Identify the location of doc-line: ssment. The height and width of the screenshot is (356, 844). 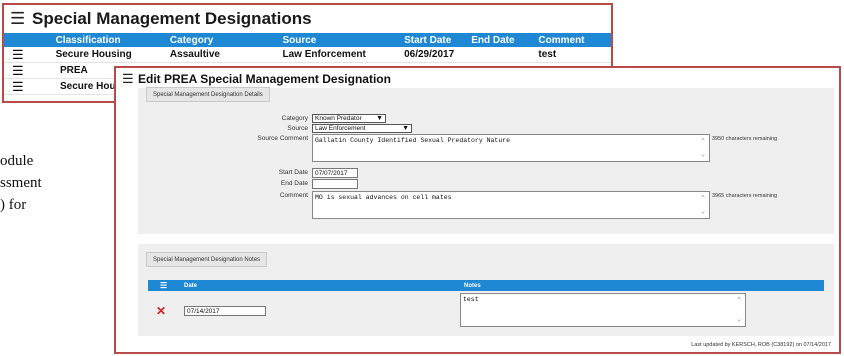
(21, 183).